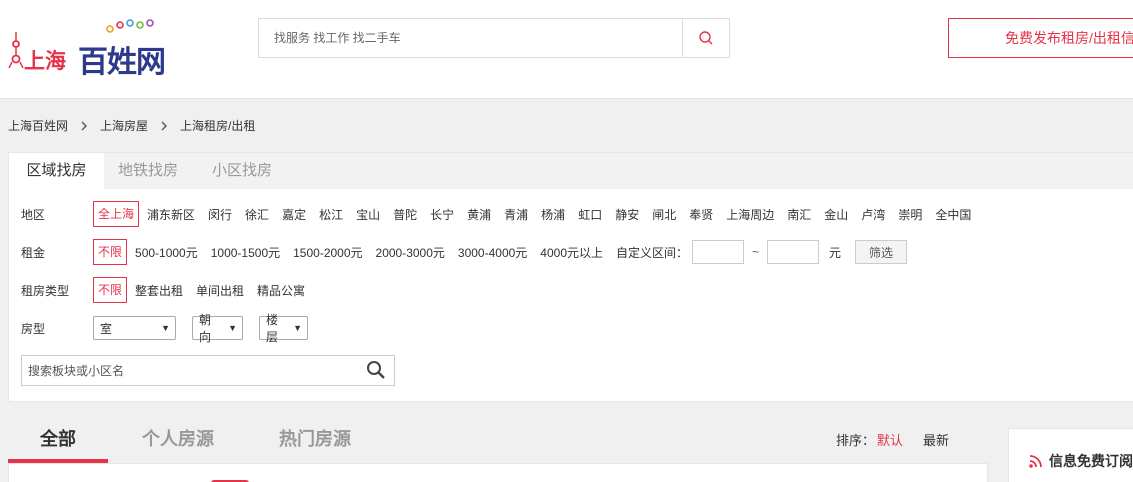 The height and width of the screenshot is (482, 1133). What do you see at coordinates (873, 214) in the screenshot?
I see `region-option: 卢湾` at bounding box center [873, 214].